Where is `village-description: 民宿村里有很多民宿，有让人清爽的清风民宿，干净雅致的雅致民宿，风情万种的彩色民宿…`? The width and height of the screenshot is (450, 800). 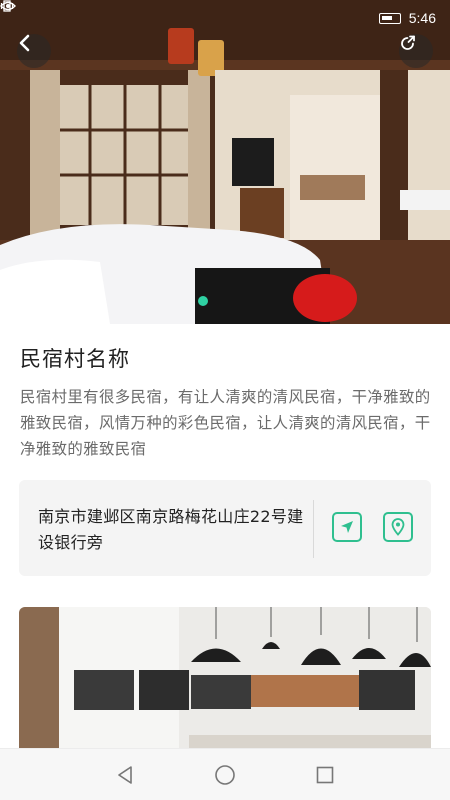
village-description: 民宿村里有很多民宿，有让人清爽的清风民宿，干净雅致的雅致民宿，风情万种的彩色民宿… is located at coordinates (225, 423).